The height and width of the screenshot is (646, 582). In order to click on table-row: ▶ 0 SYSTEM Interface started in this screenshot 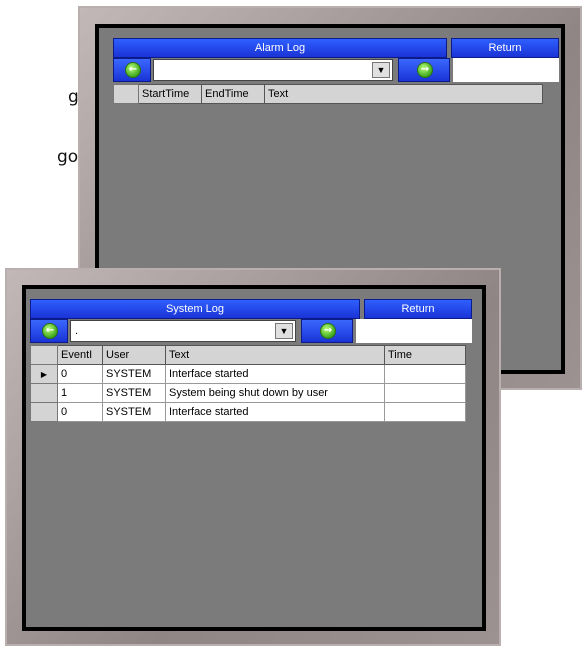, I will do `click(248, 374)`.